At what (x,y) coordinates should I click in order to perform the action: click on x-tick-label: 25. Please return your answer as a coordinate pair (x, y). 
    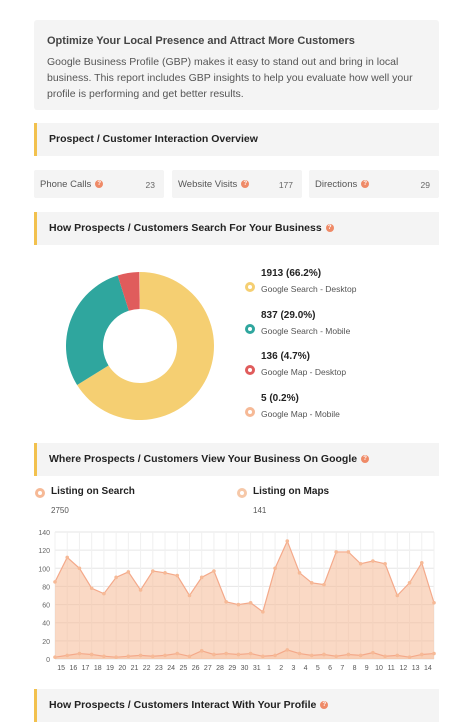
    Looking at the image, I should click on (183, 668).